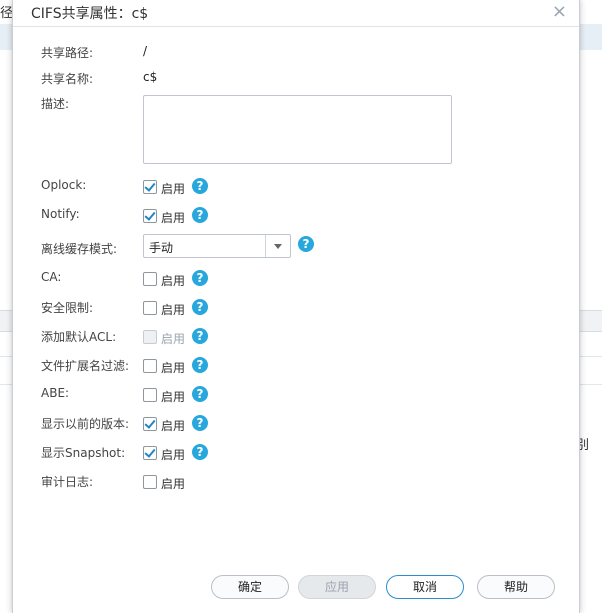 This screenshot has height=613, width=602. I want to click on chevron-down-icon, so click(278, 246).